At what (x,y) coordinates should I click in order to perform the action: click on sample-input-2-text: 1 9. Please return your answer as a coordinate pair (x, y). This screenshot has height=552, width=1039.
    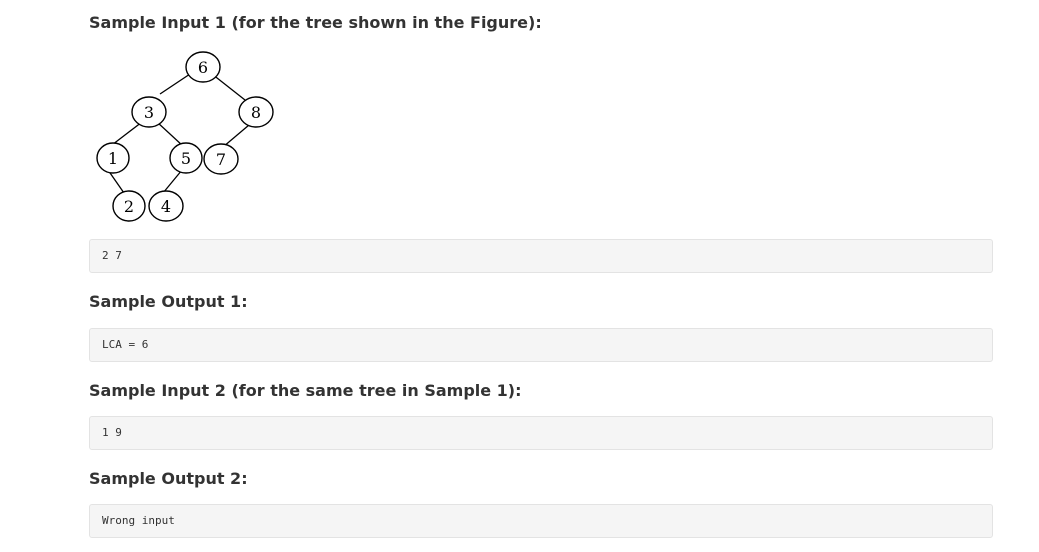
    Looking at the image, I should click on (112, 432).